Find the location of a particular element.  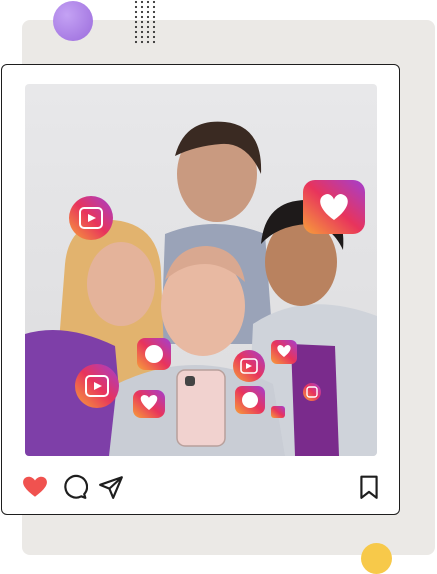

bookmark-icon is located at coordinates (369, 487).